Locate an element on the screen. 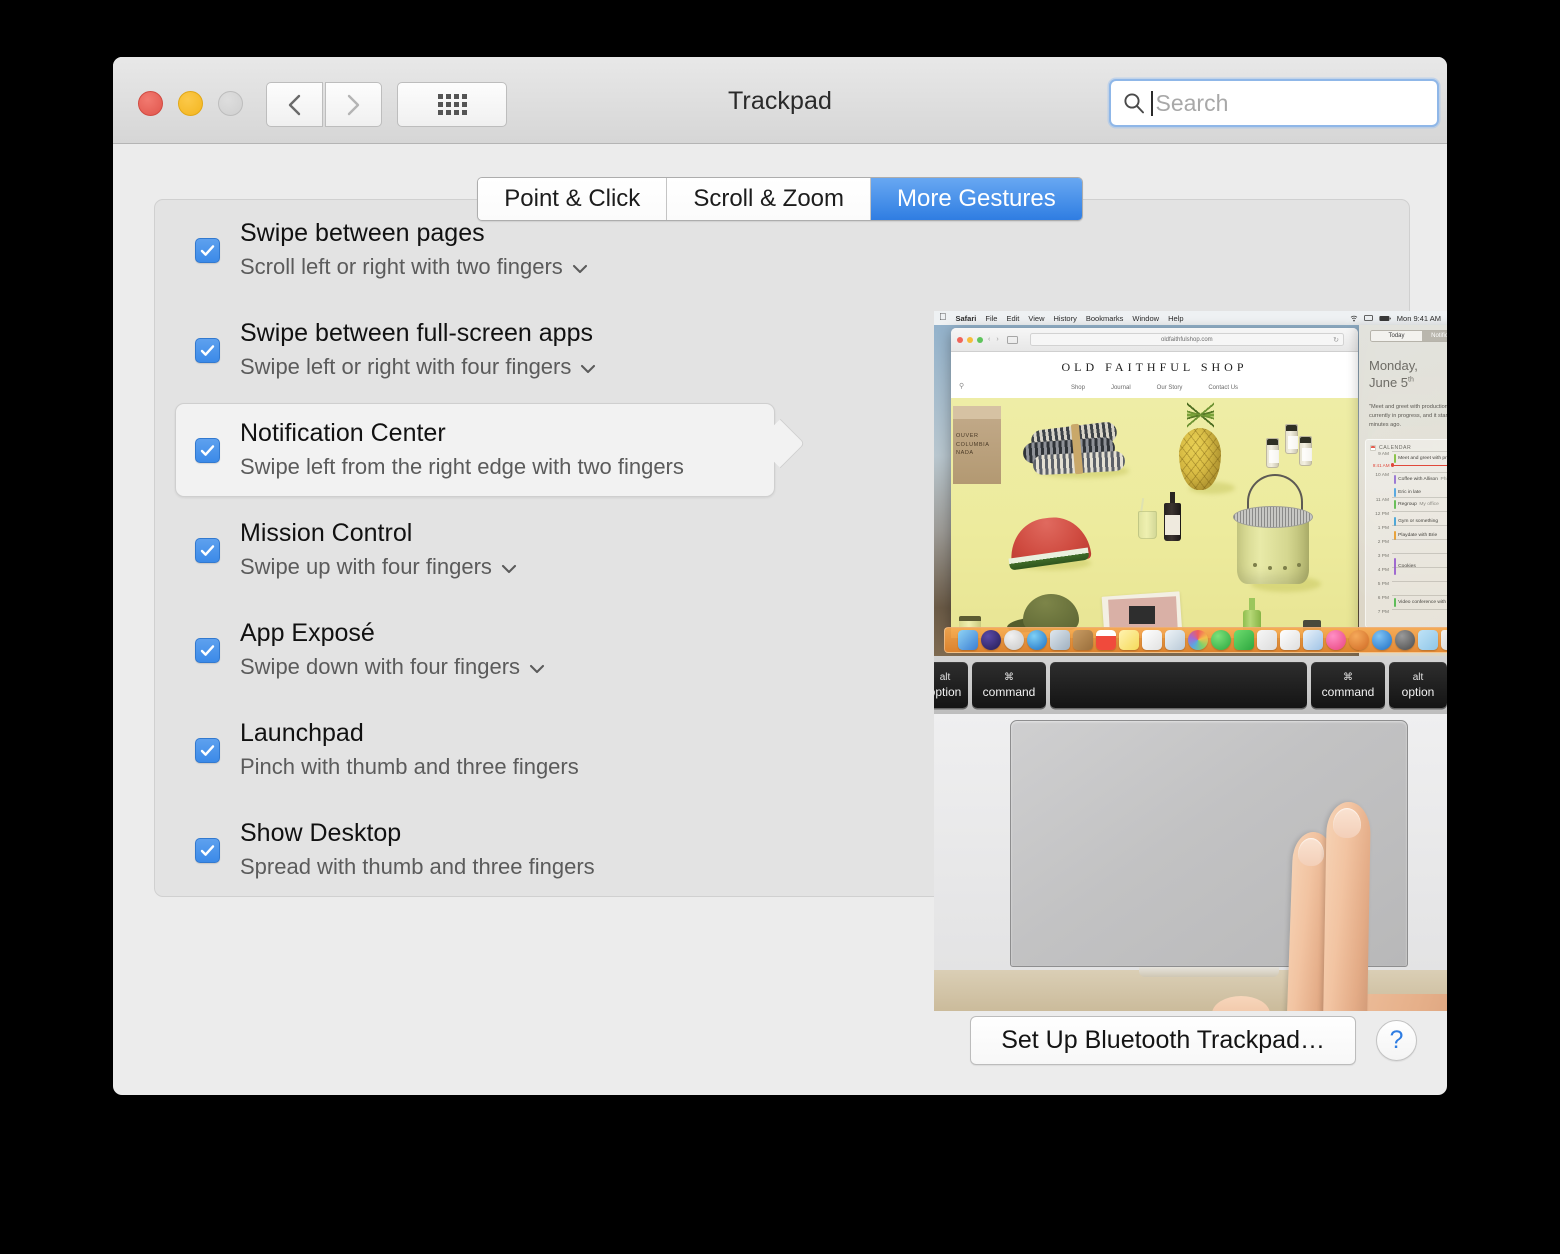  dock-icon-keynote is located at coordinates (1313, 640).